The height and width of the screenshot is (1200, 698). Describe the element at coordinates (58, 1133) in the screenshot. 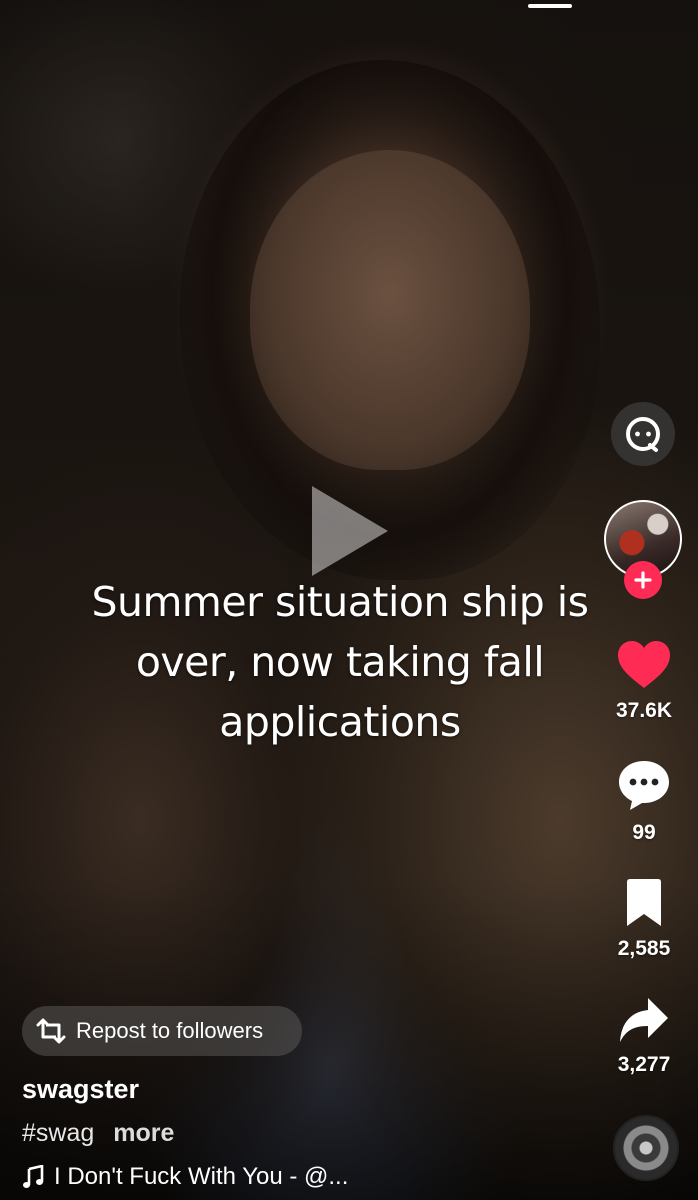

I see `hashtag-link: #swag` at that location.